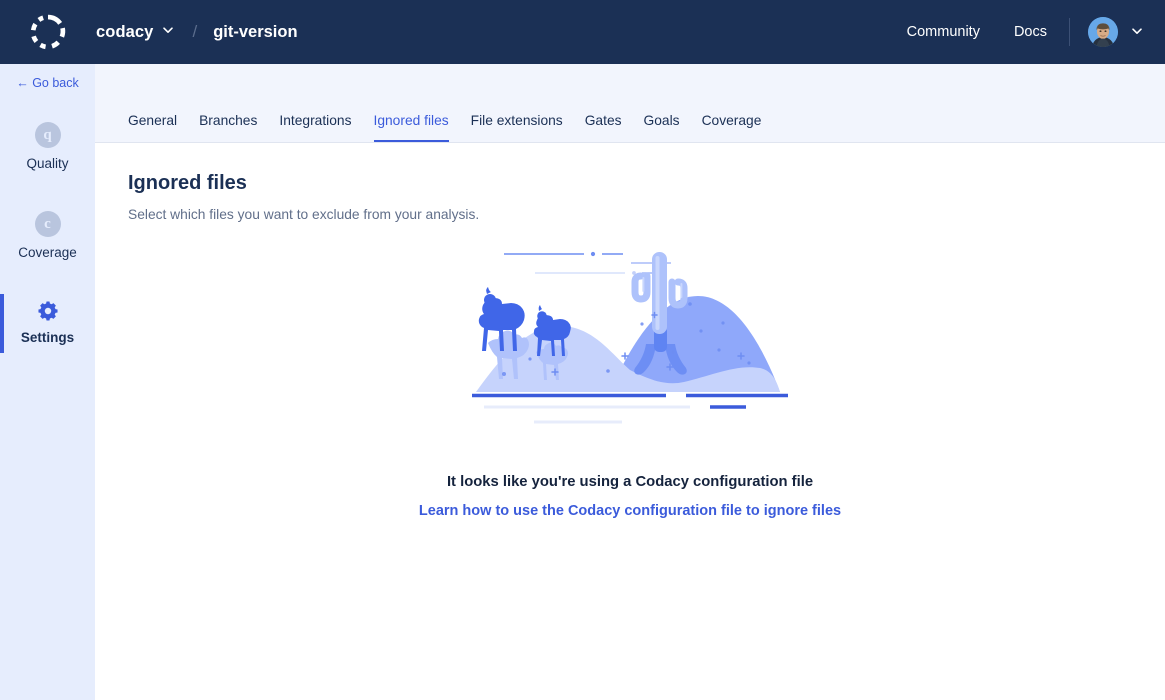 The width and height of the screenshot is (1165, 700). Describe the element at coordinates (662, 127) in the screenshot. I see `tab-goals: Goals` at that location.